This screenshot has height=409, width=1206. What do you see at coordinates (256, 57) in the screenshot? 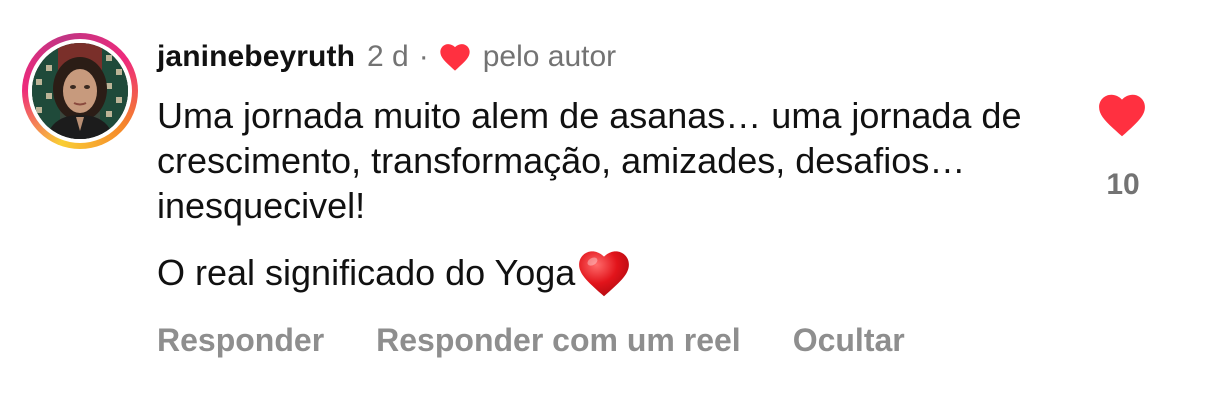
I see `username: janinebeyruth` at bounding box center [256, 57].